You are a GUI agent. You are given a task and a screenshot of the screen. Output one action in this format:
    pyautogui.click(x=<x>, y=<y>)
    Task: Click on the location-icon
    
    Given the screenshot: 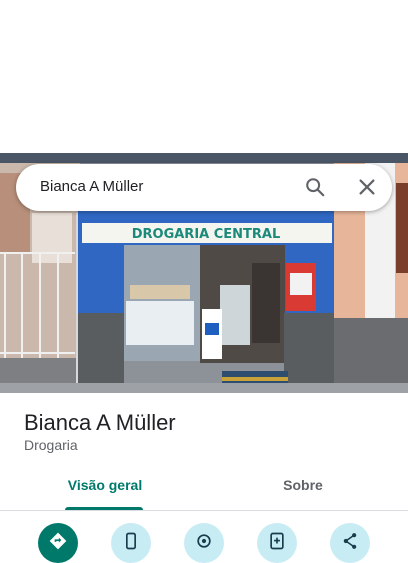 What is the action you would take?
    pyautogui.click(x=204, y=541)
    